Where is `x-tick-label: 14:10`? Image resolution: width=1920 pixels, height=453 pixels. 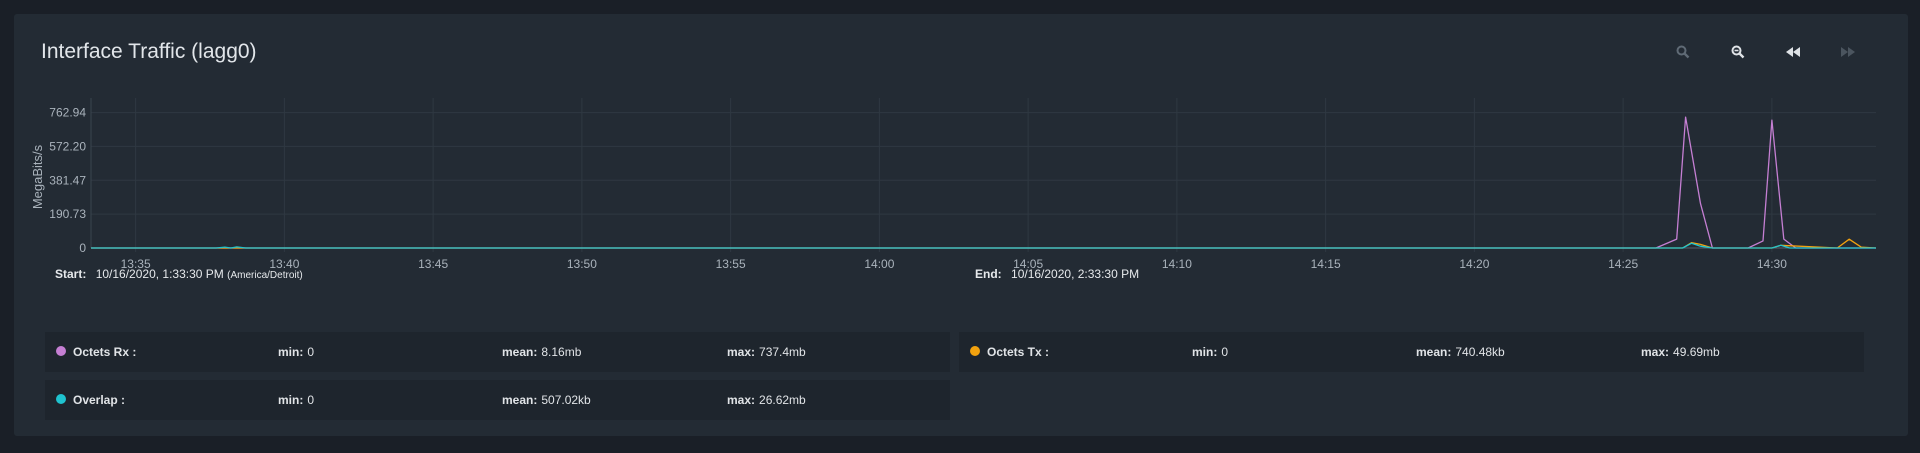 x-tick-label: 14:10 is located at coordinates (1177, 264).